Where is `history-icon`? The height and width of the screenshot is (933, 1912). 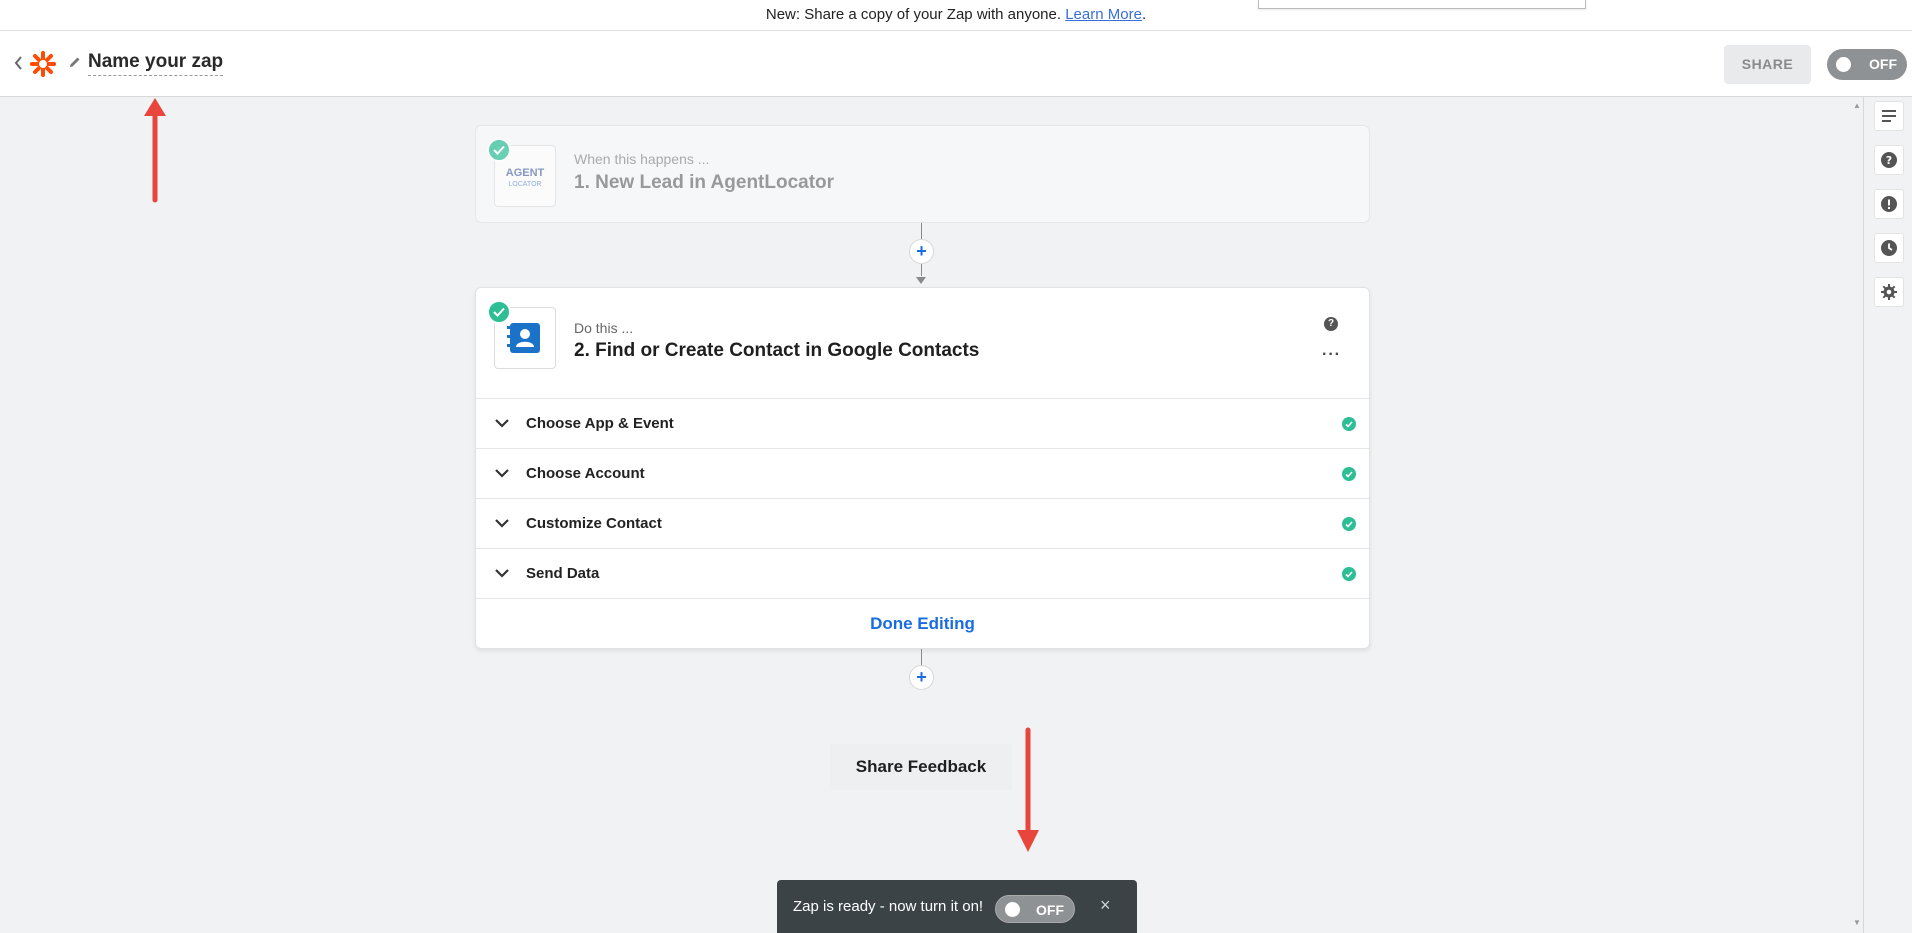 history-icon is located at coordinates (1889, 248).